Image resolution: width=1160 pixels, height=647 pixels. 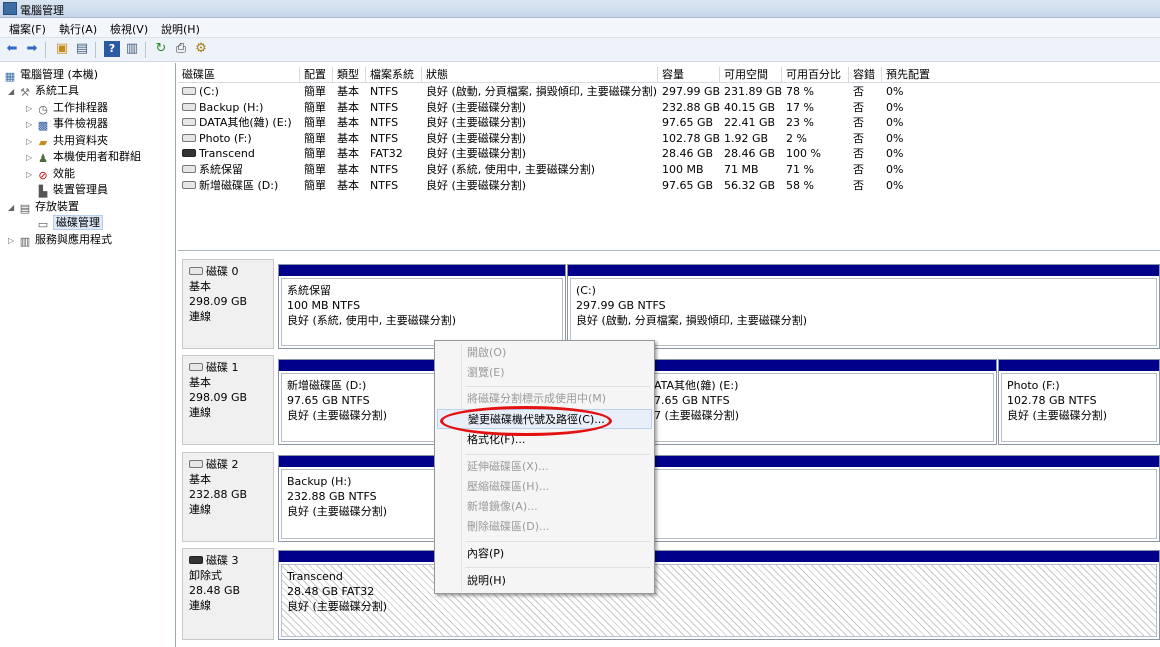 I want to click on column-layout: 配置, so click(x=316, y=75).